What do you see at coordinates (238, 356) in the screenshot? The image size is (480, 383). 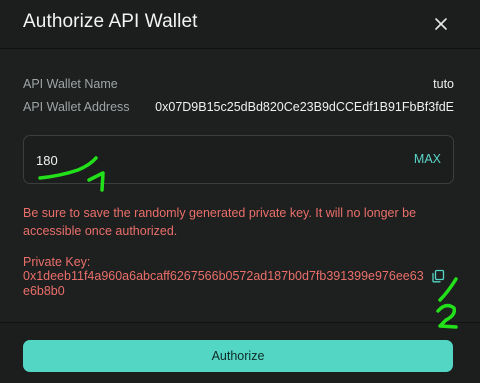 I see `authorize-button: Authorize` at bounding box center [238, 356].